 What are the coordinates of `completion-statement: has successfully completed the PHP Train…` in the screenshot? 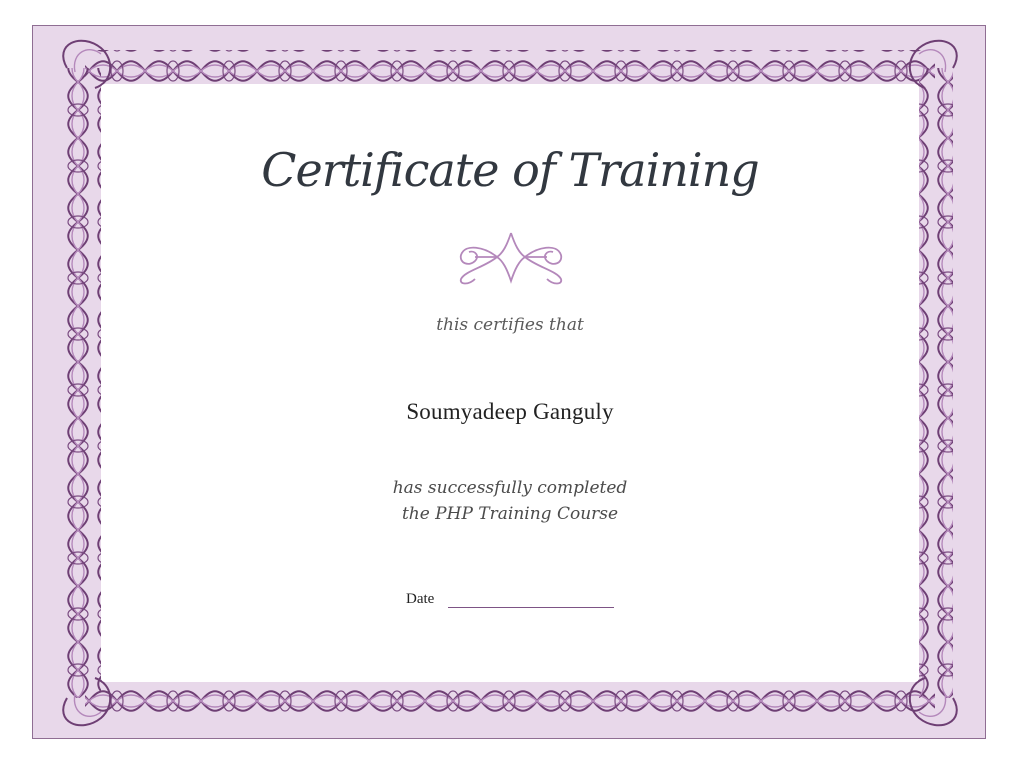 It's located at (510, 501).